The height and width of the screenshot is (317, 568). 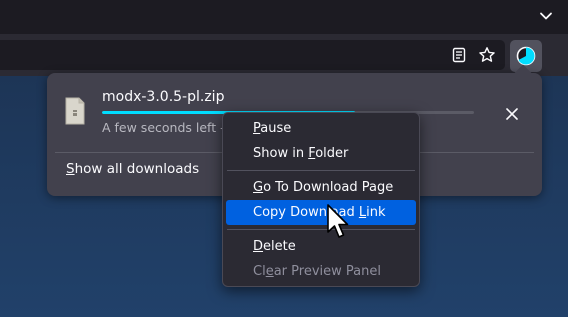 What do you see at coordinates (321, 187) in the screenshot?
I see `menu-item-go-to-download-page: Go To Download Page` at bounding box center [321, 187].